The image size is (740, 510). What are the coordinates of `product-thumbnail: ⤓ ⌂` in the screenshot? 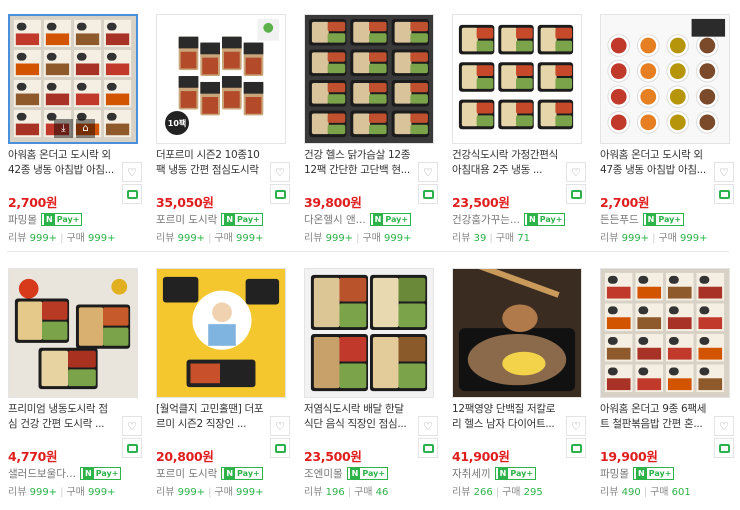 It's located at (73, 79).